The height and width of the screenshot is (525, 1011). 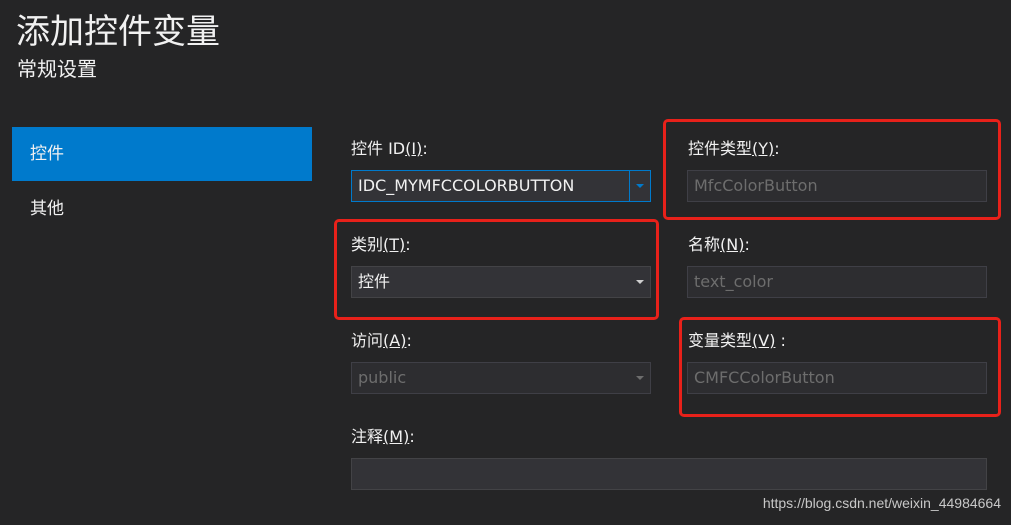 What do you see at coordinates (57, 69) in the screenshot?
I see `dialog-subtitle: 常规设置` at bounding box center [57, 69].